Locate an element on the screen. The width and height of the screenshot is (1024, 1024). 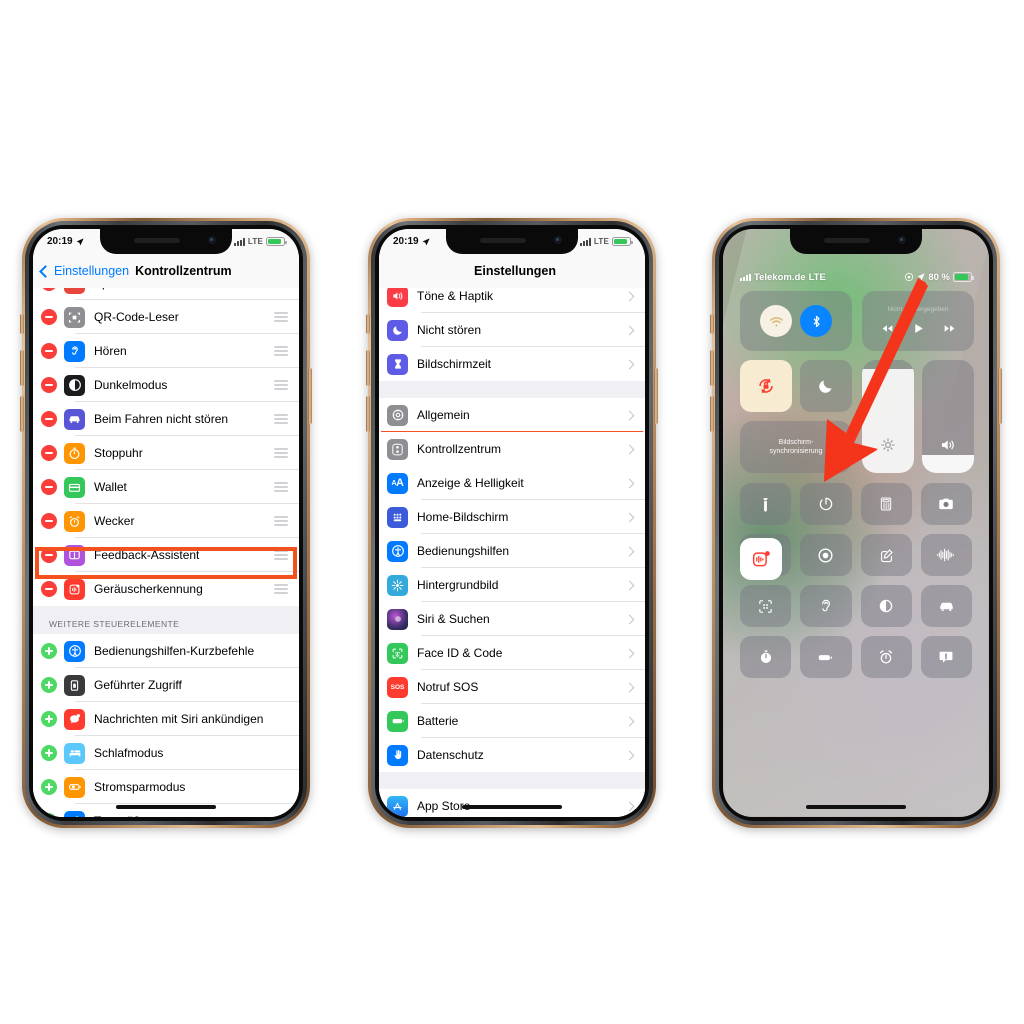
list-item: Geführter Zugriff is located at coordinates (166, 685).